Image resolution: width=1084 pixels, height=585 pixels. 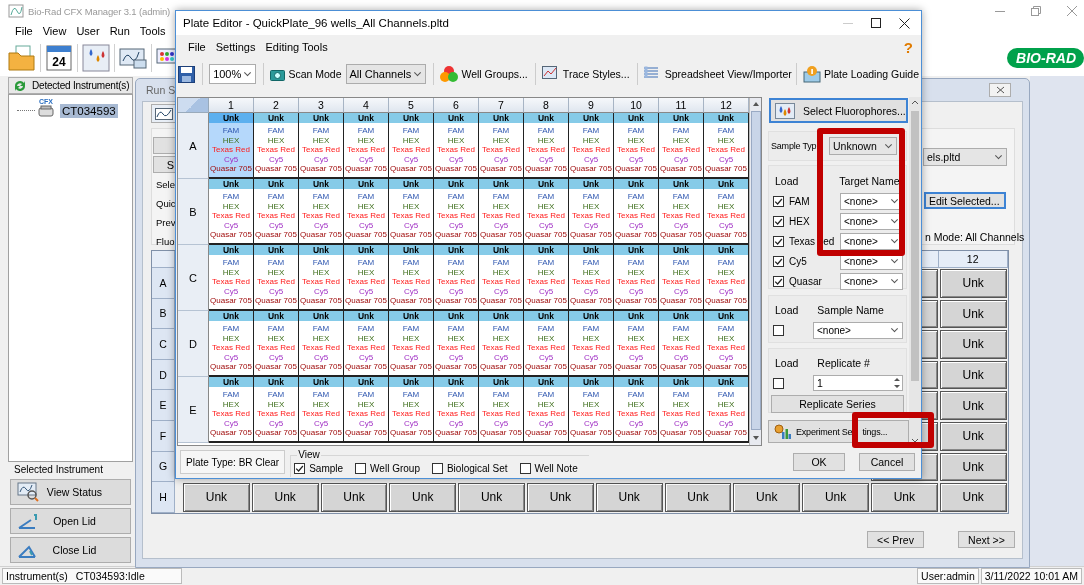 What do you see at coordinates (895, 539) in the screenshot?
I see `nav-button: << Prev` at bounding box center [895, 539].